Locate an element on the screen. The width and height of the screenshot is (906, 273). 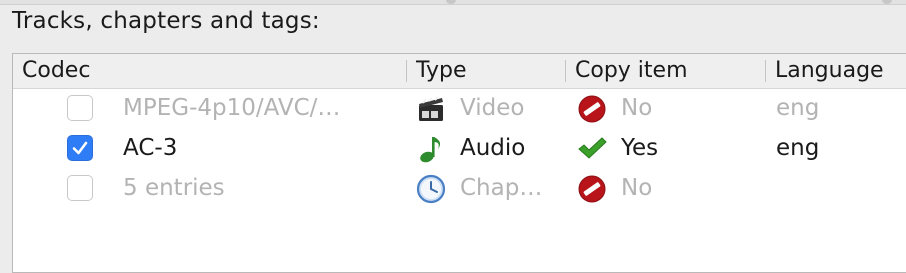
table-row: 5 entries Chap… No is located at coordinates (459, 188).